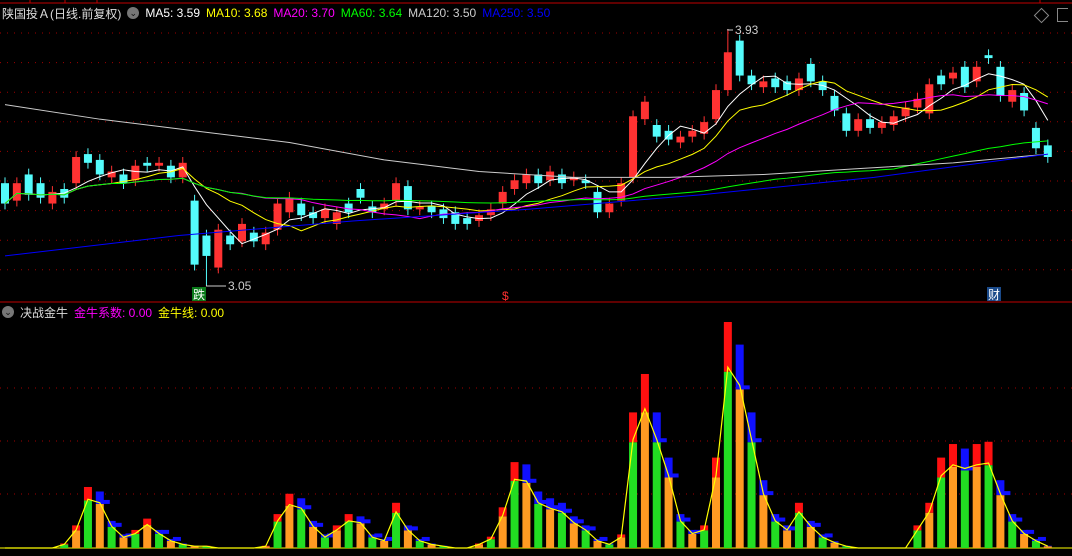  Describe the element at coordinates (1041, 15) in the screenshot. I see `diamond-icon` at that location.